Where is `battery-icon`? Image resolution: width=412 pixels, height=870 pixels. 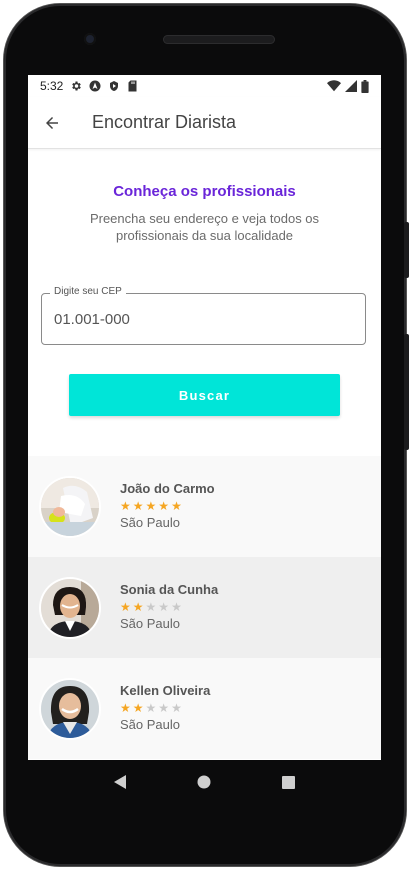 battery-icon is located at coordinates (365, 86).